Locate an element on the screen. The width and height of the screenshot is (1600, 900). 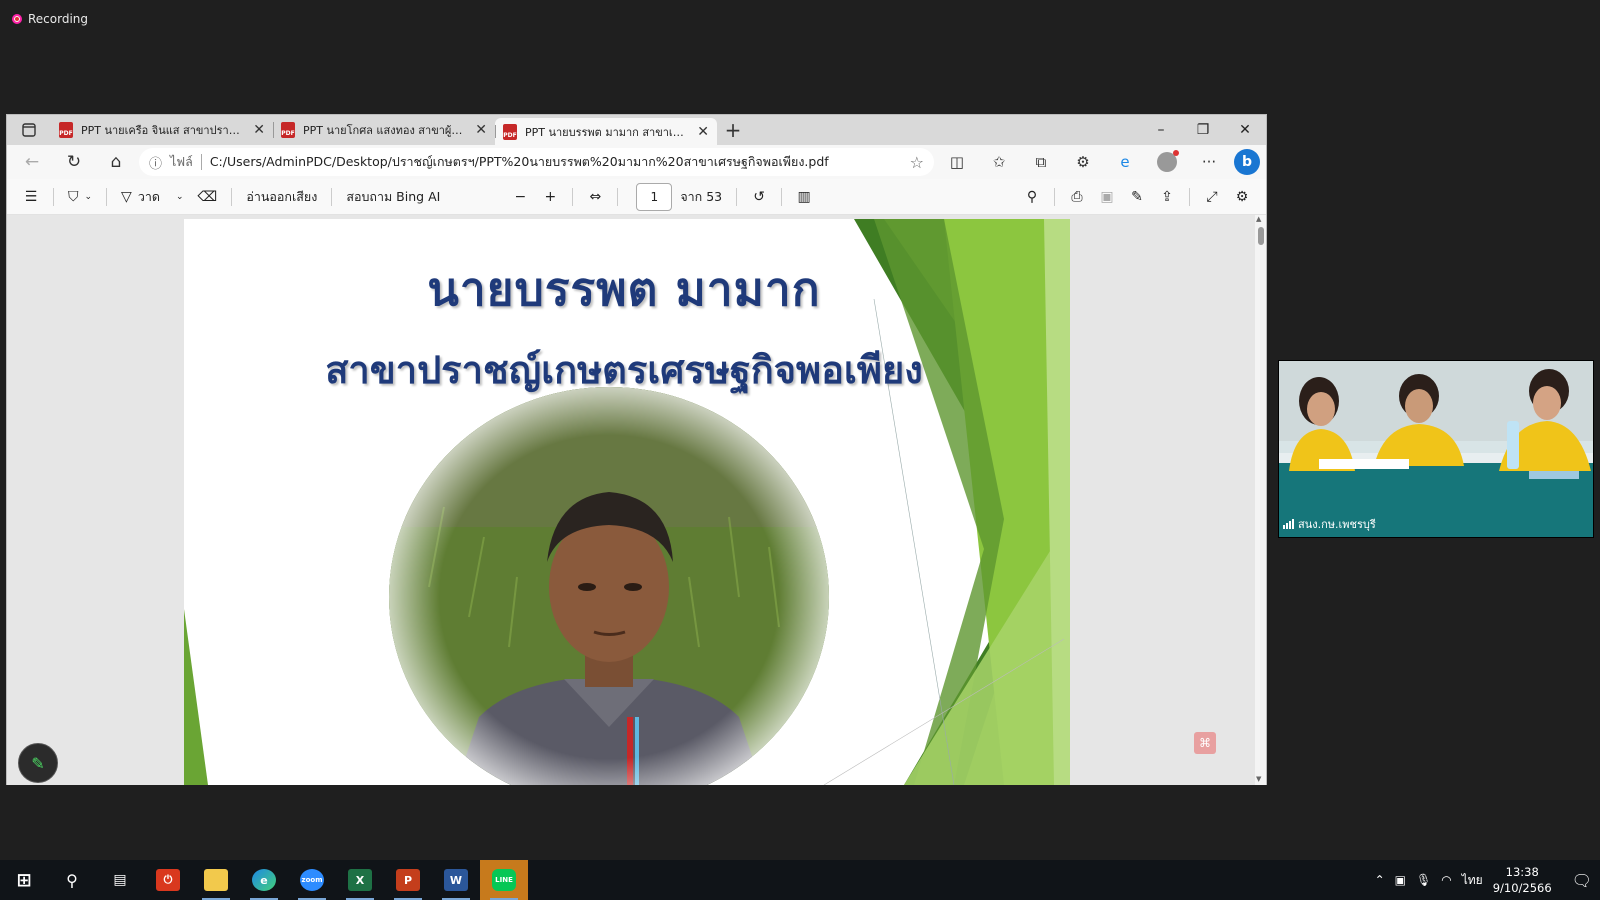
collections-icon: ⧉ is located at coordinates (1041, 162).